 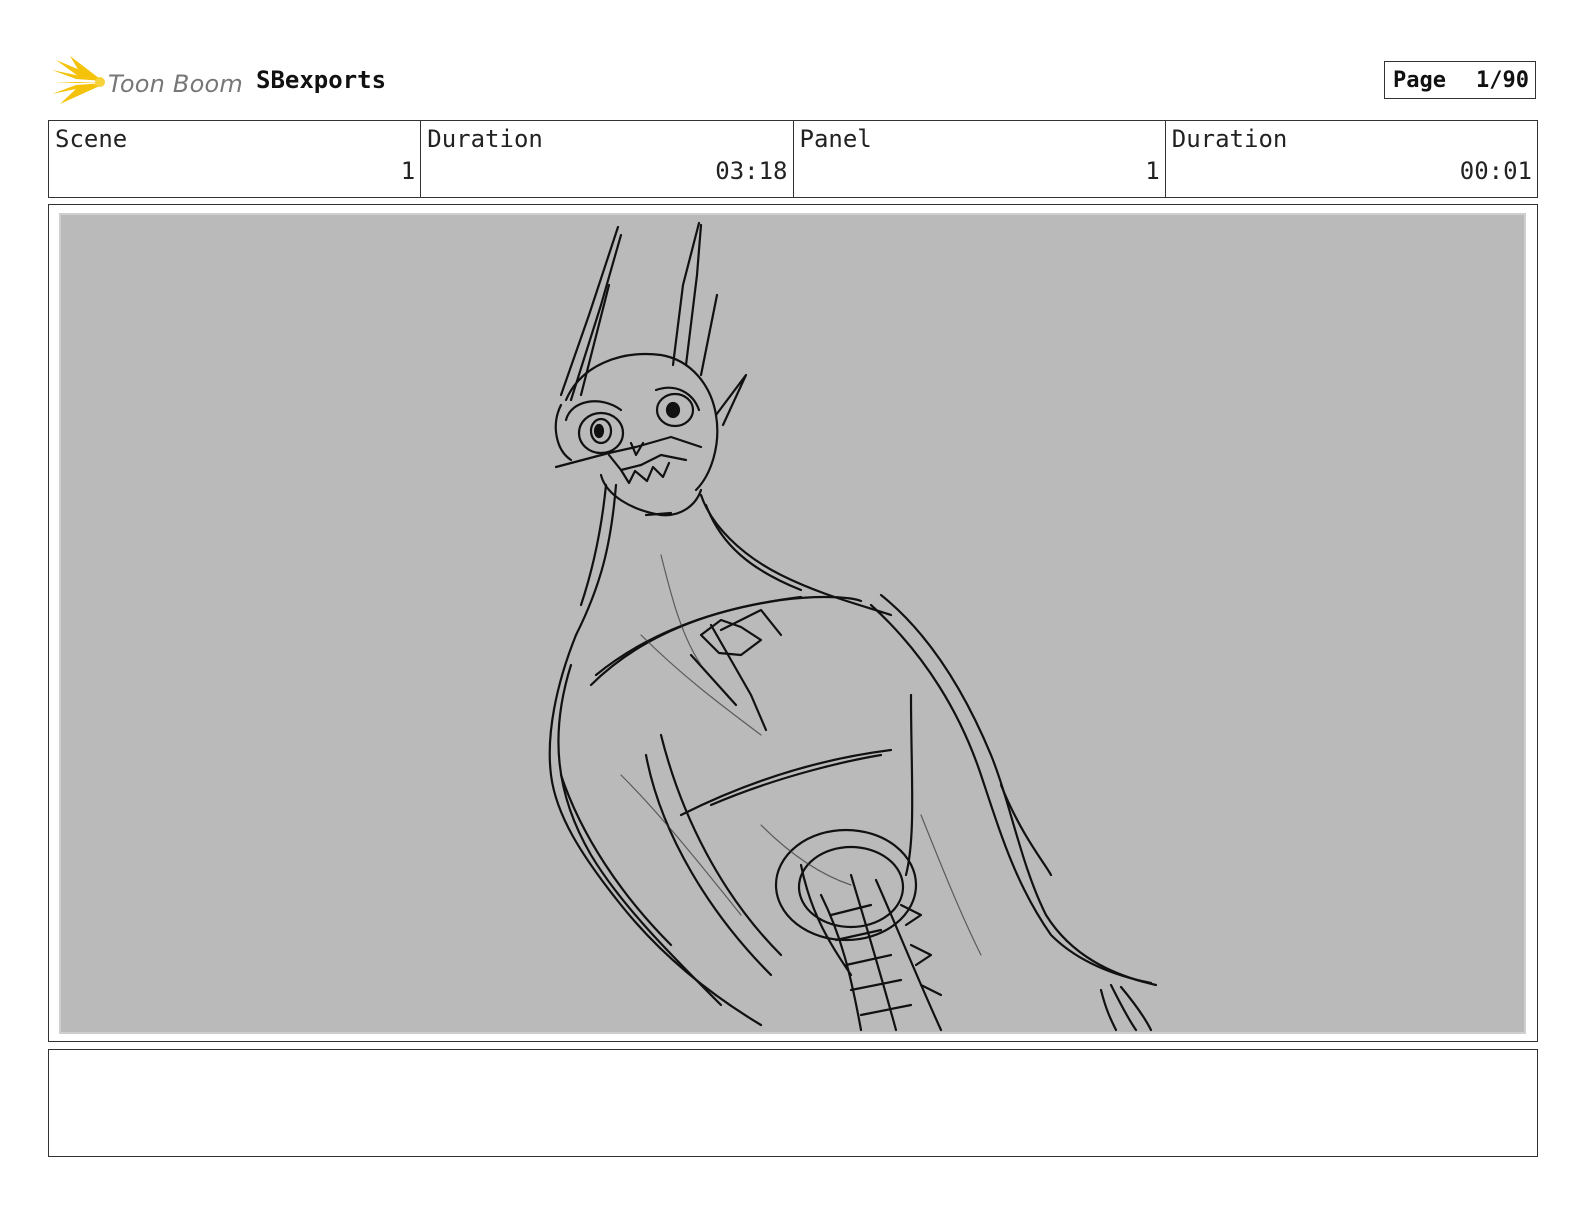 I want to click on scene-label: Scene, so click(x=91, y=139).